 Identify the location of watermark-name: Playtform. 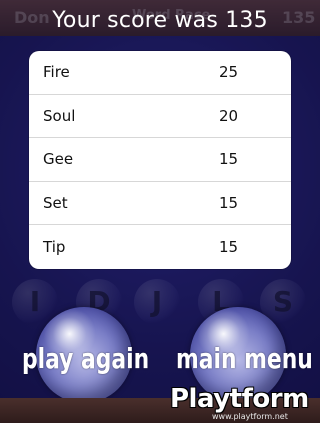
(239, 399).